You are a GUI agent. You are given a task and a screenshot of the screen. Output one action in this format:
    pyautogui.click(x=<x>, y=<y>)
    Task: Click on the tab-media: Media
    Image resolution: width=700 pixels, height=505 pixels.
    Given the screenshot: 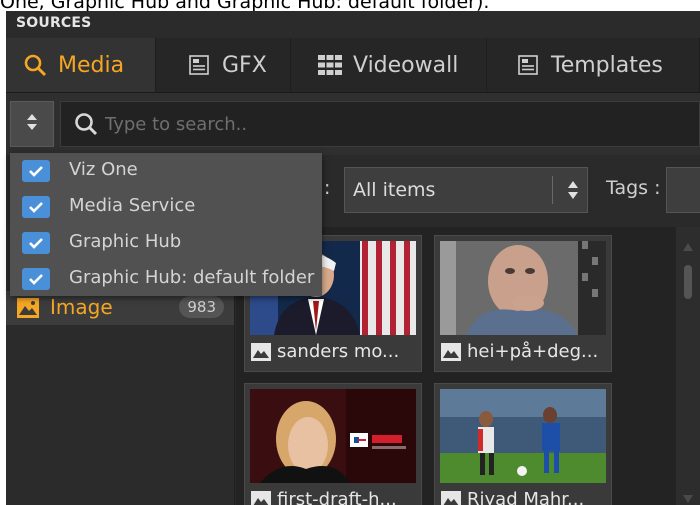 What is the action you would take?
    pyautogui.click(x=81, y=65)
    